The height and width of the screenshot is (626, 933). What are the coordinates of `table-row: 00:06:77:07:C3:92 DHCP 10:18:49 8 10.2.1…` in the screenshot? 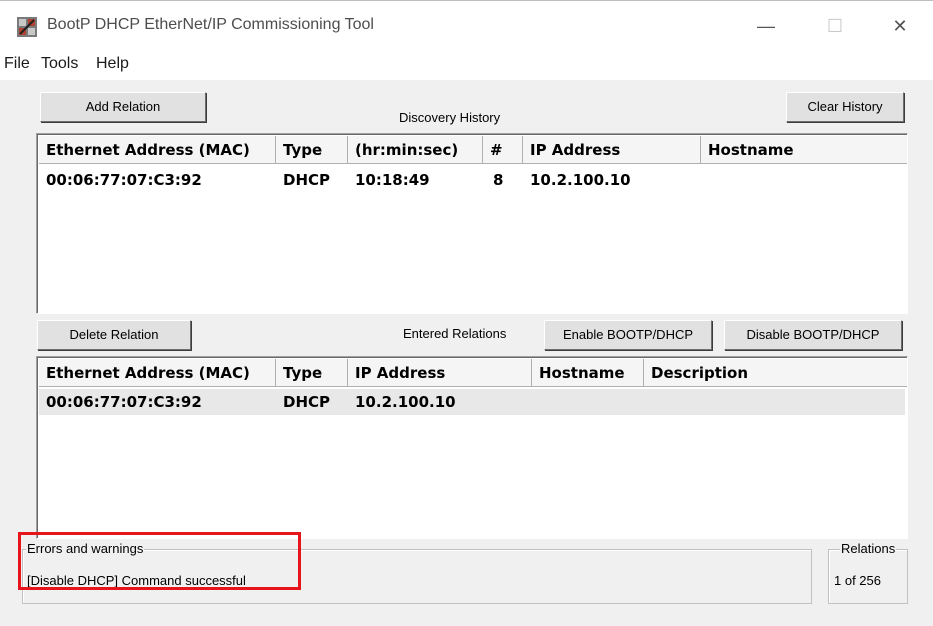 It's located at (472, 180).